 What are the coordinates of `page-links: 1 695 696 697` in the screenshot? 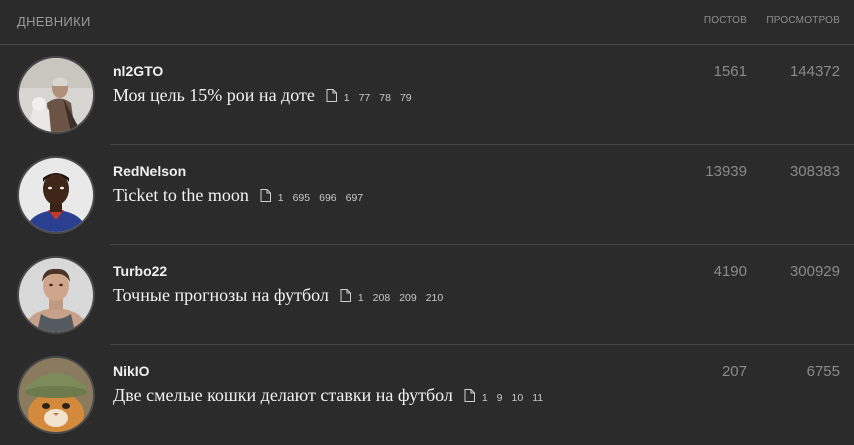 It's located at (325, 198).